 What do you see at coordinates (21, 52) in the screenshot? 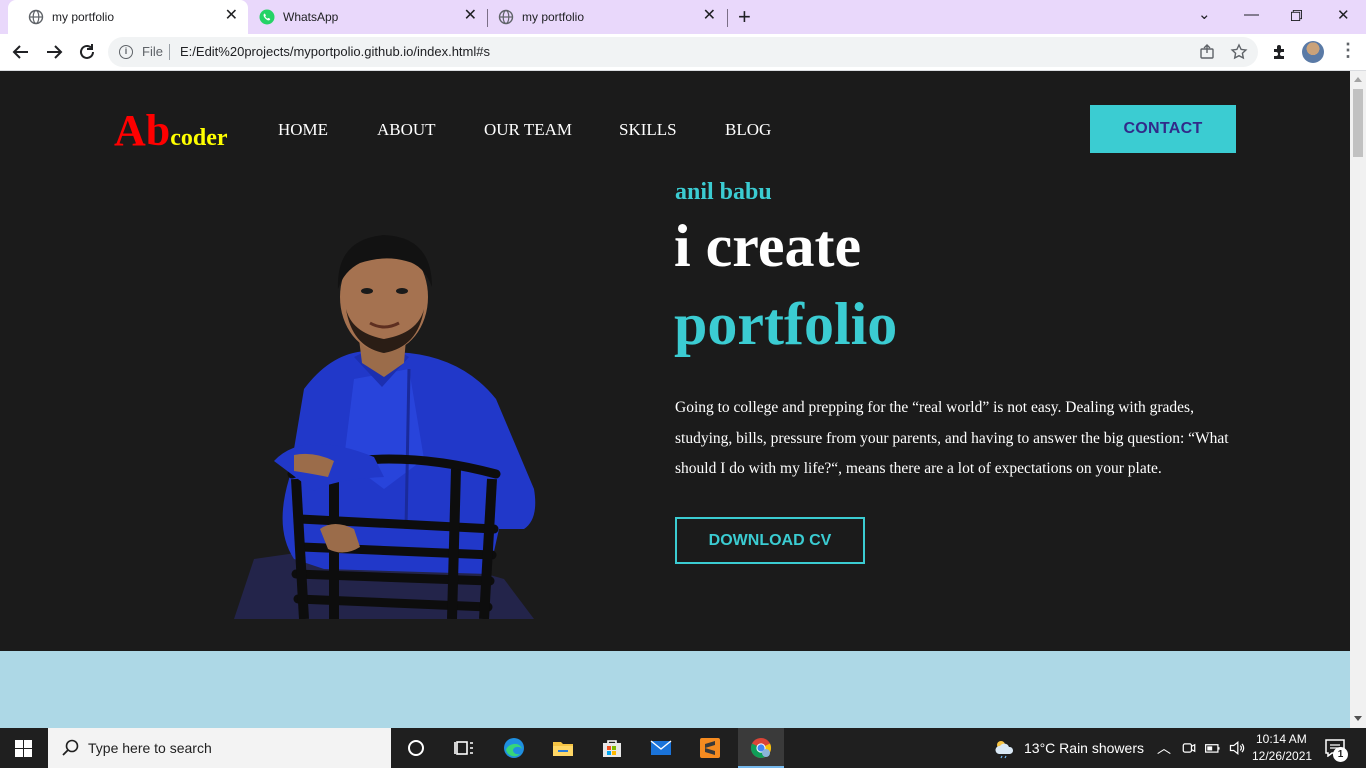
I see `back-arrow-icon` at bounding box center [21, 52].